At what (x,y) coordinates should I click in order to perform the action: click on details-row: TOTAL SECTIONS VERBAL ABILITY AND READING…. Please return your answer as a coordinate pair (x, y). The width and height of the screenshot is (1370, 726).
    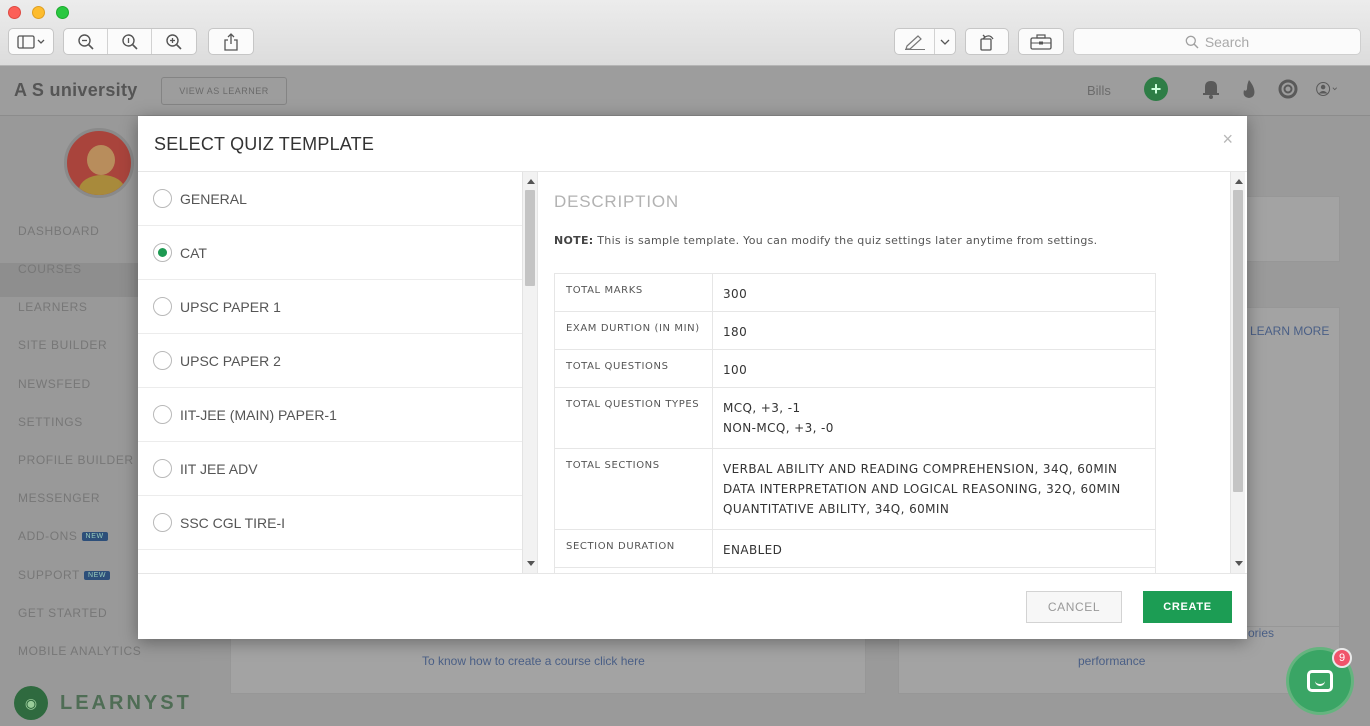
    Looking at the image, I should click on (855, 489).